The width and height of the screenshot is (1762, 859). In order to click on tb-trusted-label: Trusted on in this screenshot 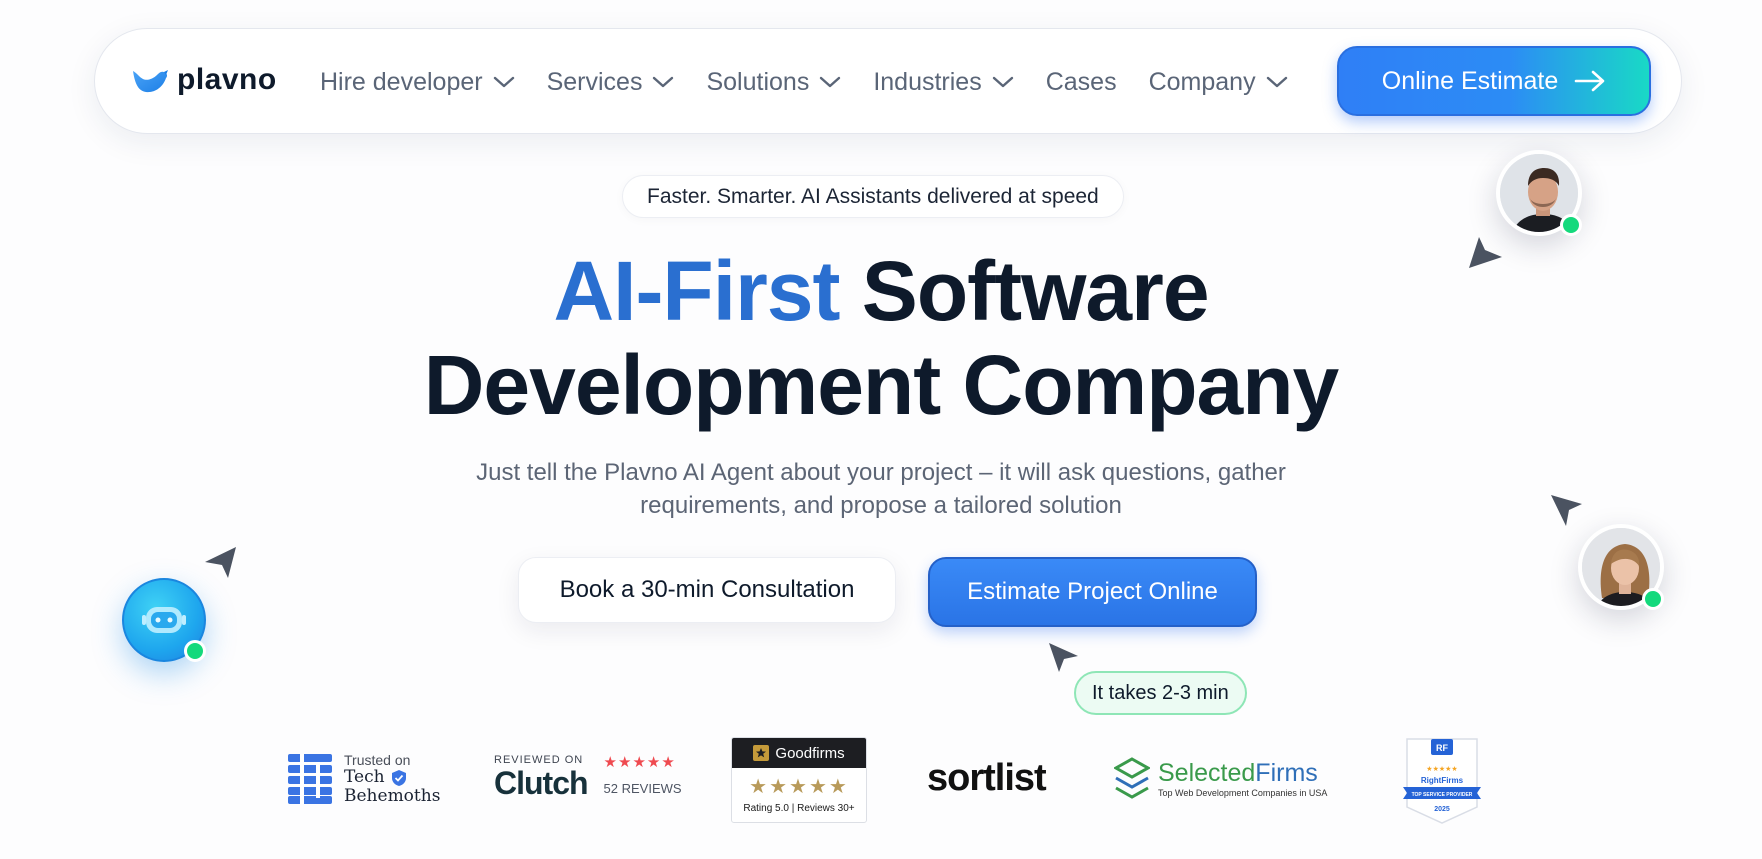, I will do `click(377, 760)`.